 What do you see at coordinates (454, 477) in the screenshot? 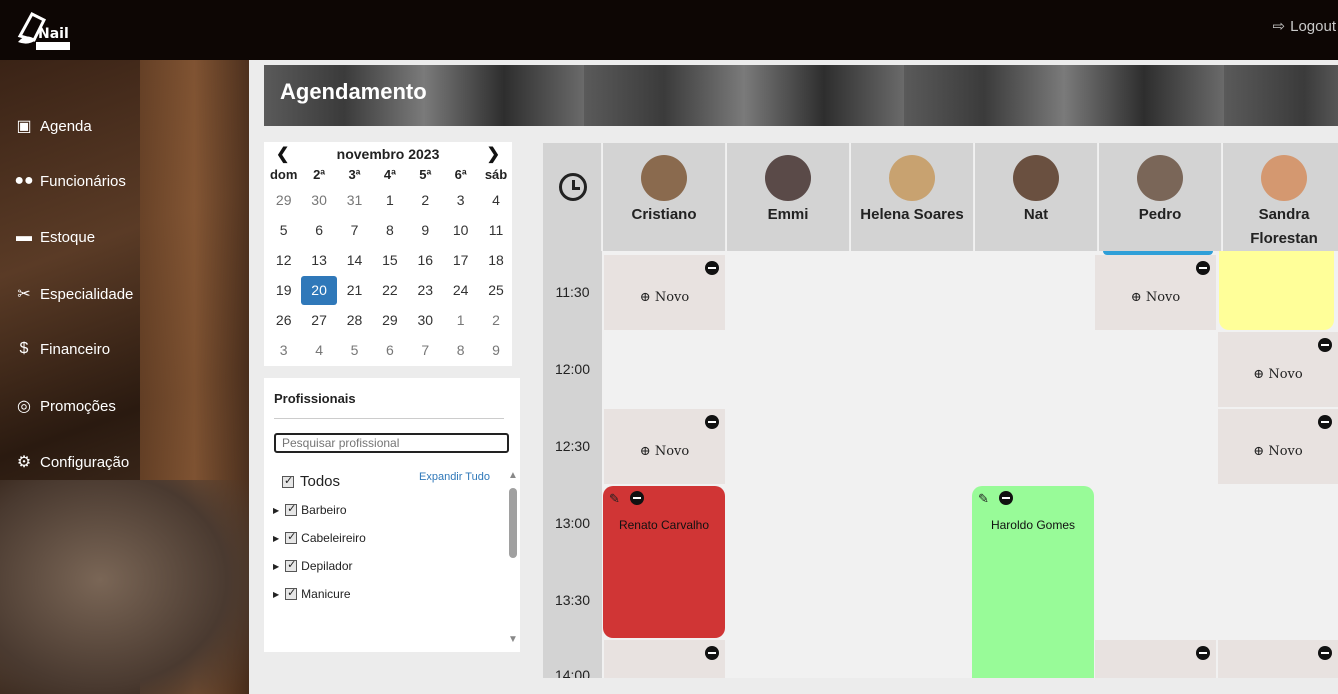
I see `expand-all-link: Expandir Tudo` at bounding box center [454, 477].